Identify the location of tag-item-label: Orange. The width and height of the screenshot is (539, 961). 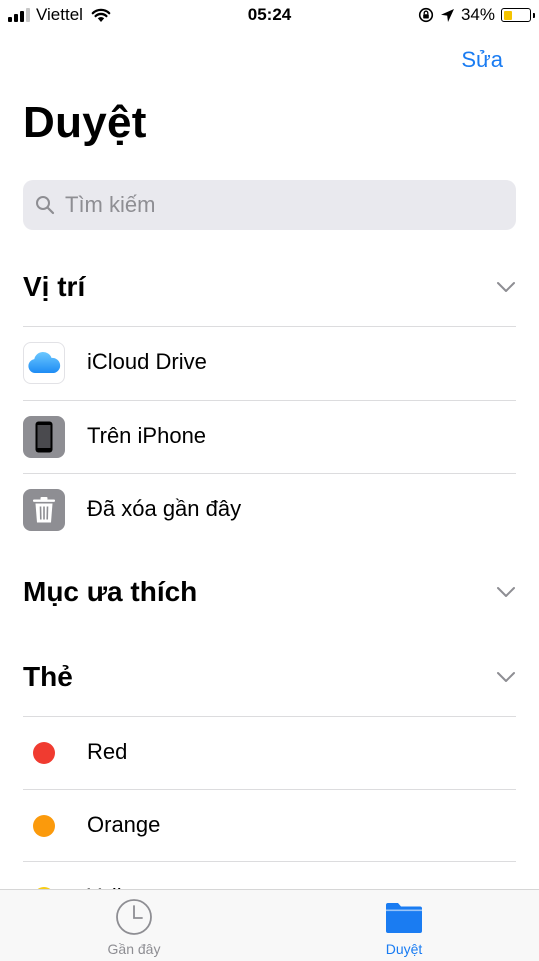
(123, 825).